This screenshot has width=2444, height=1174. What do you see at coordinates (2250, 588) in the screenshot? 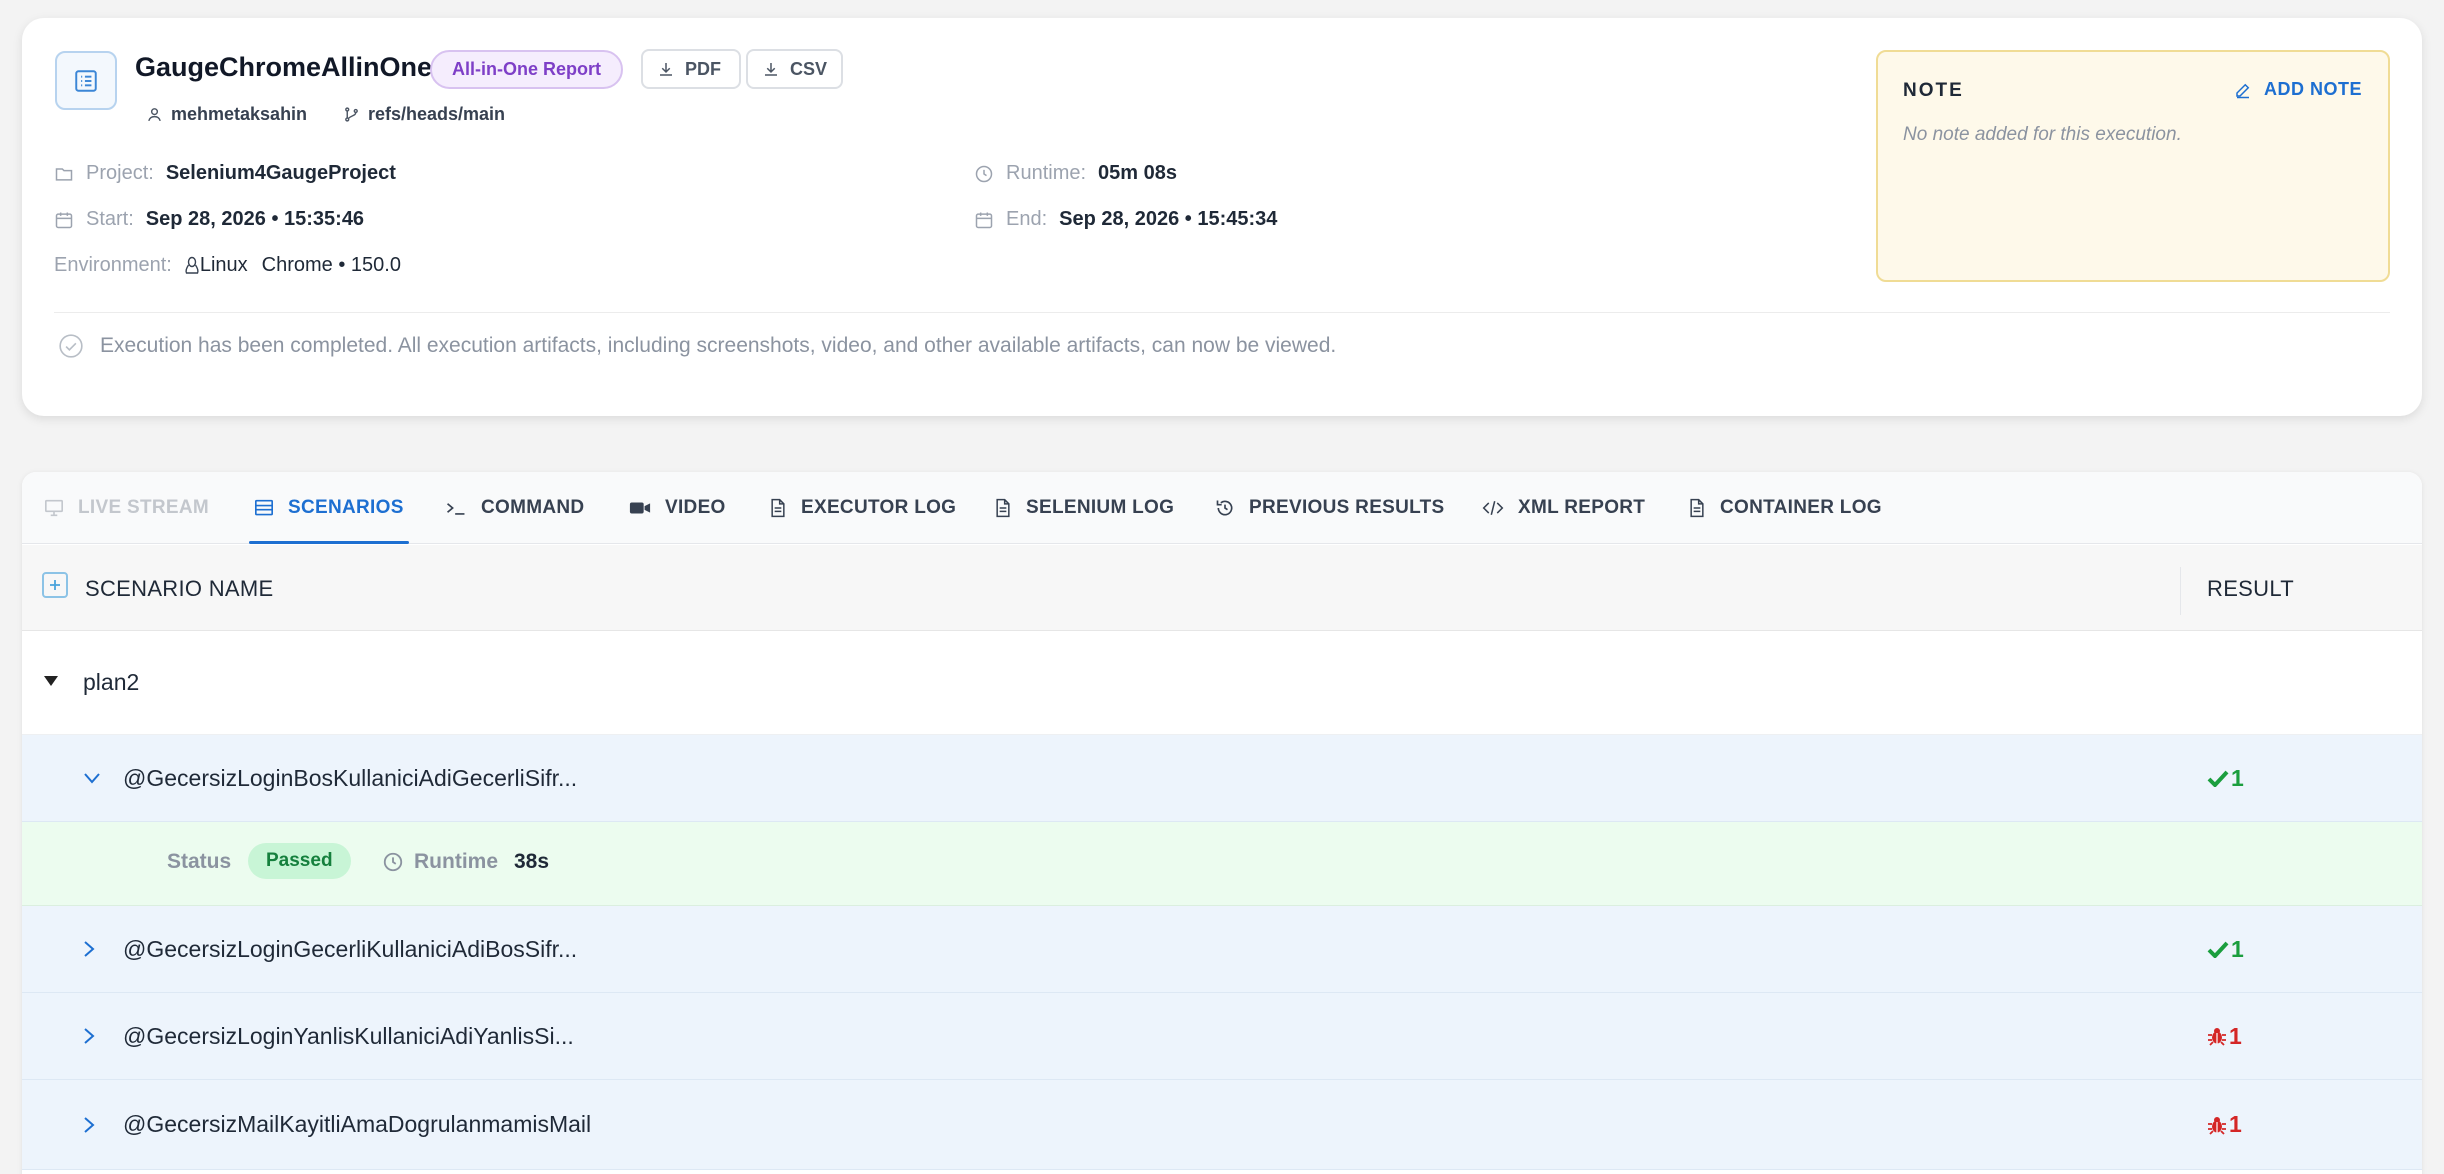
I see `column-header-result: RESULT` at bounding box center [2250, 588].